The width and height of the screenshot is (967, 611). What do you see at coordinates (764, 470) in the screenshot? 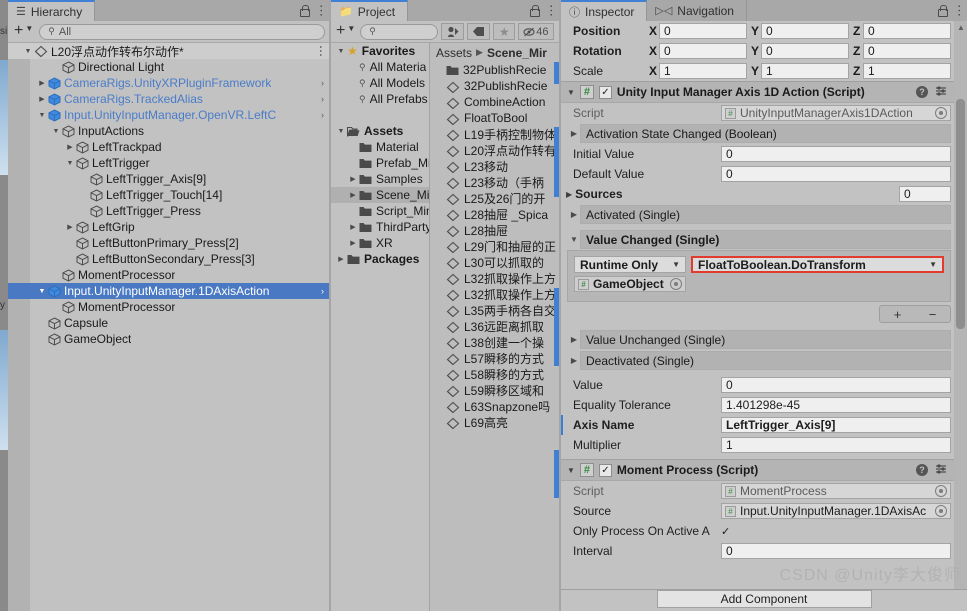
I see `component-header-moment-process: ▼ # ✓ Moment Process (Script) ? ⋯` at bounding box center [764, 470].